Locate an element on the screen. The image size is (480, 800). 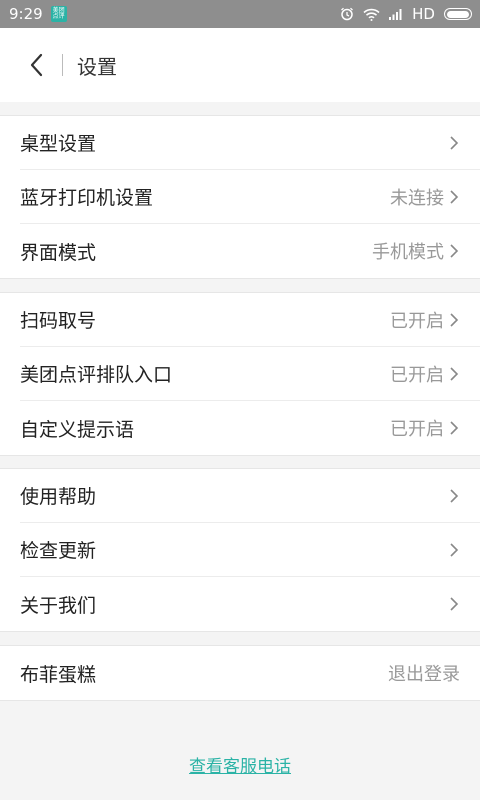
row-table-type: 桌型设置 is located at coordinates (250, 143).